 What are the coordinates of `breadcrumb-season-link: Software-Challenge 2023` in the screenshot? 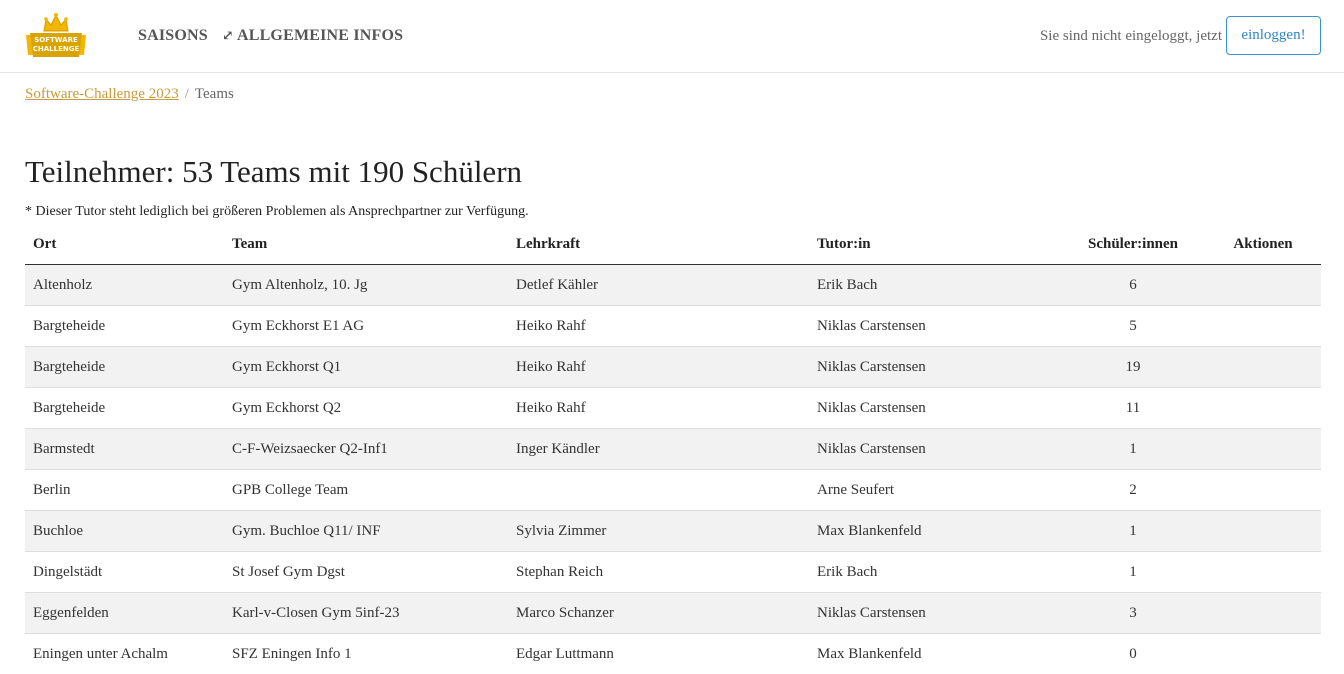 It's located at (102, 94).